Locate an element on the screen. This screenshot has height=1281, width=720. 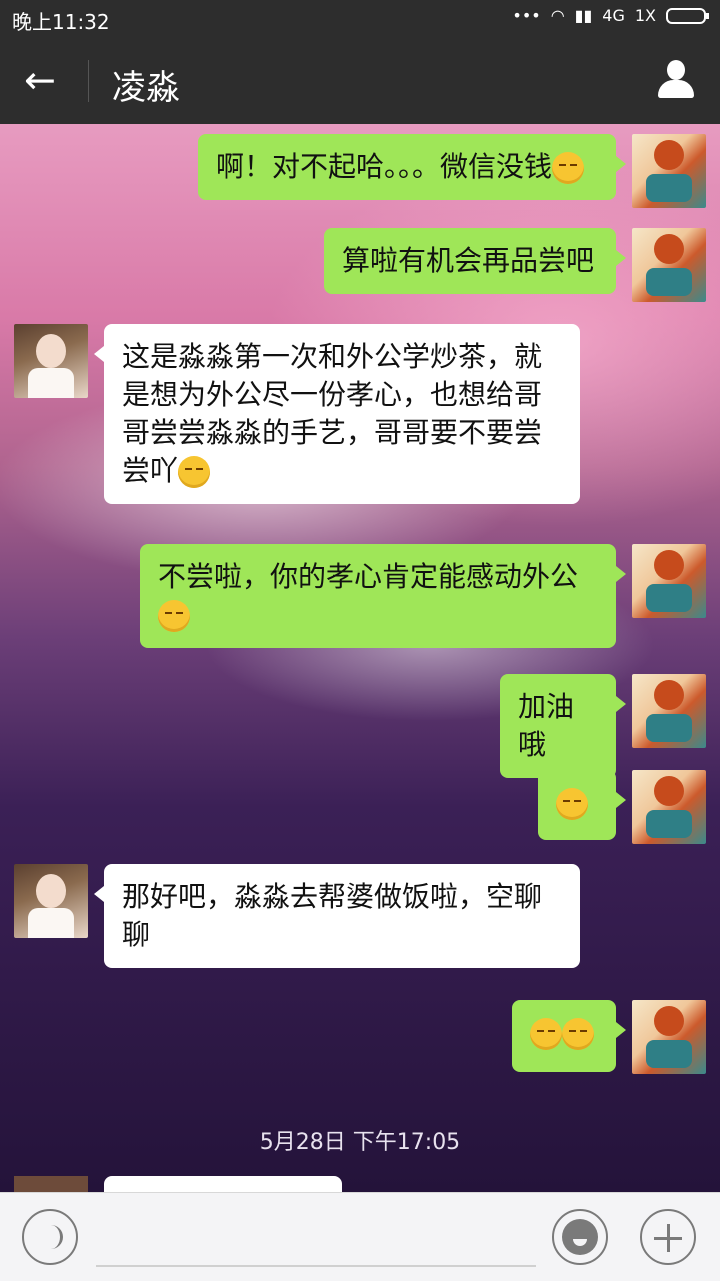
message-text: 那好吧，淼淼去帮婆做饭啦，空聊聊 is located at coordinates (332, 915).